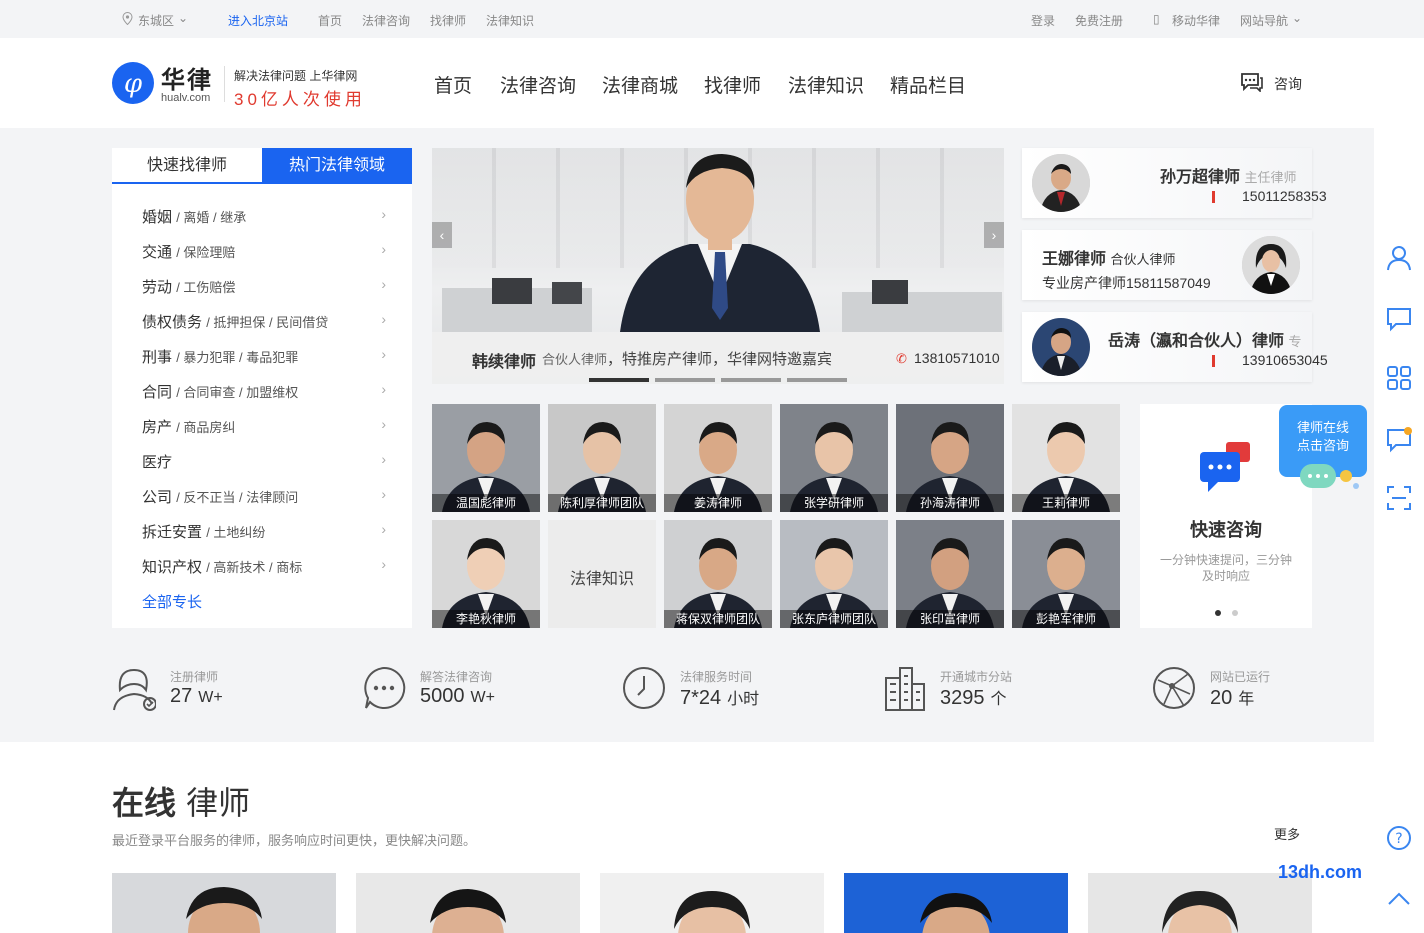  I want to click on lawyer-tile: 彭艳军律师, so click(1066, 574).